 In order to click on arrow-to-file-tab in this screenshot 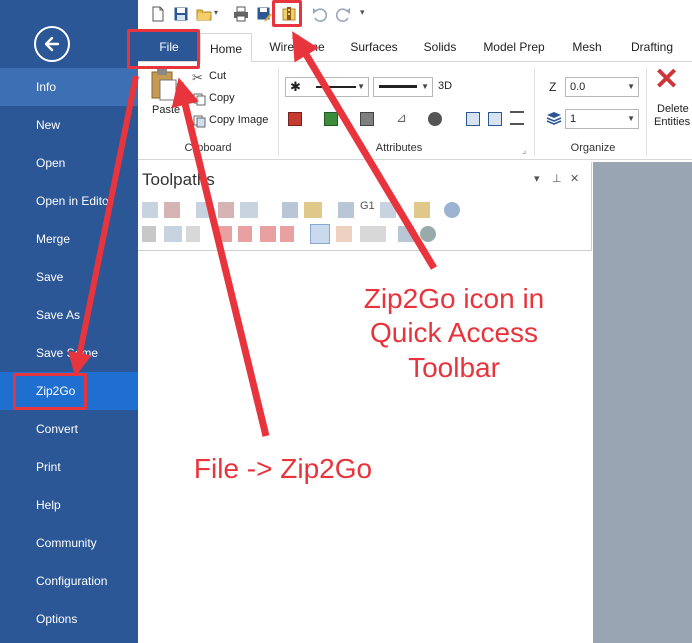, I will do `click(220, 257)`.